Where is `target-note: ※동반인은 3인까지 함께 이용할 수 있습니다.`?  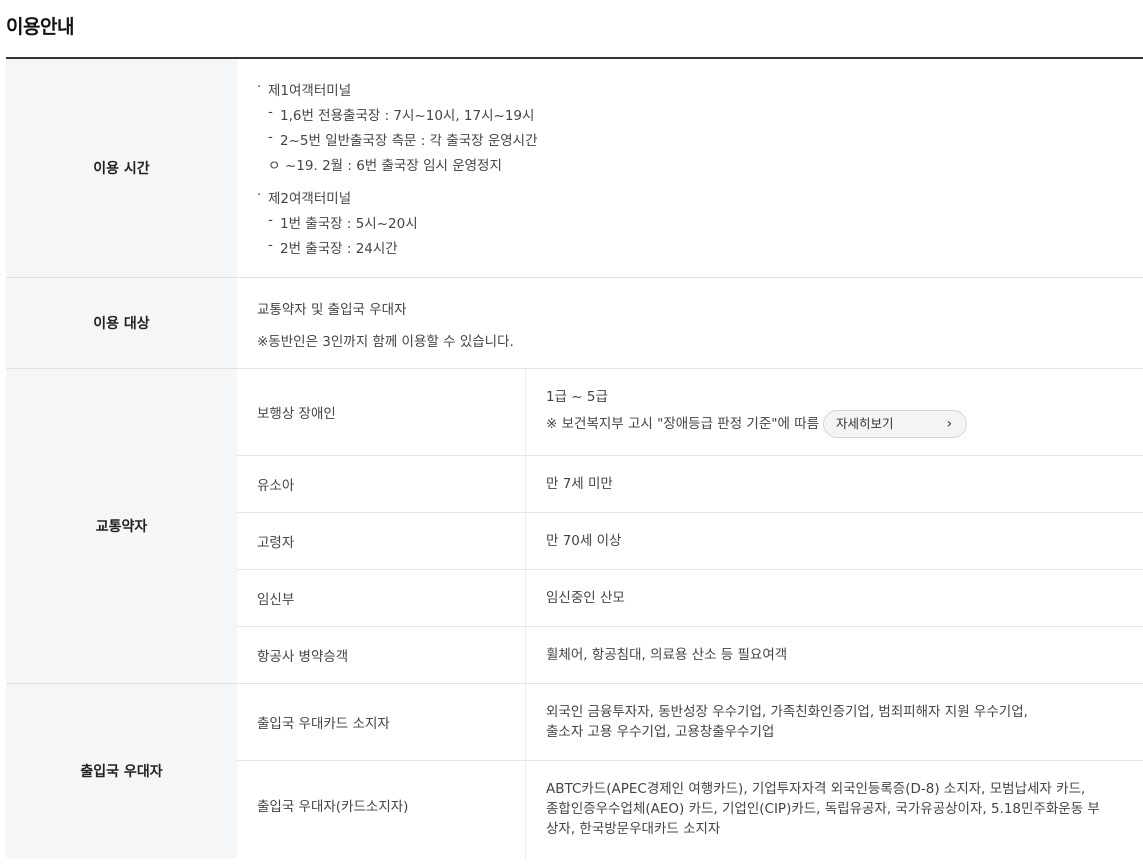
target-note: ※동반인은 3인까지 함께 이용할 수 있습니다. is located at coordinates (385, 342).